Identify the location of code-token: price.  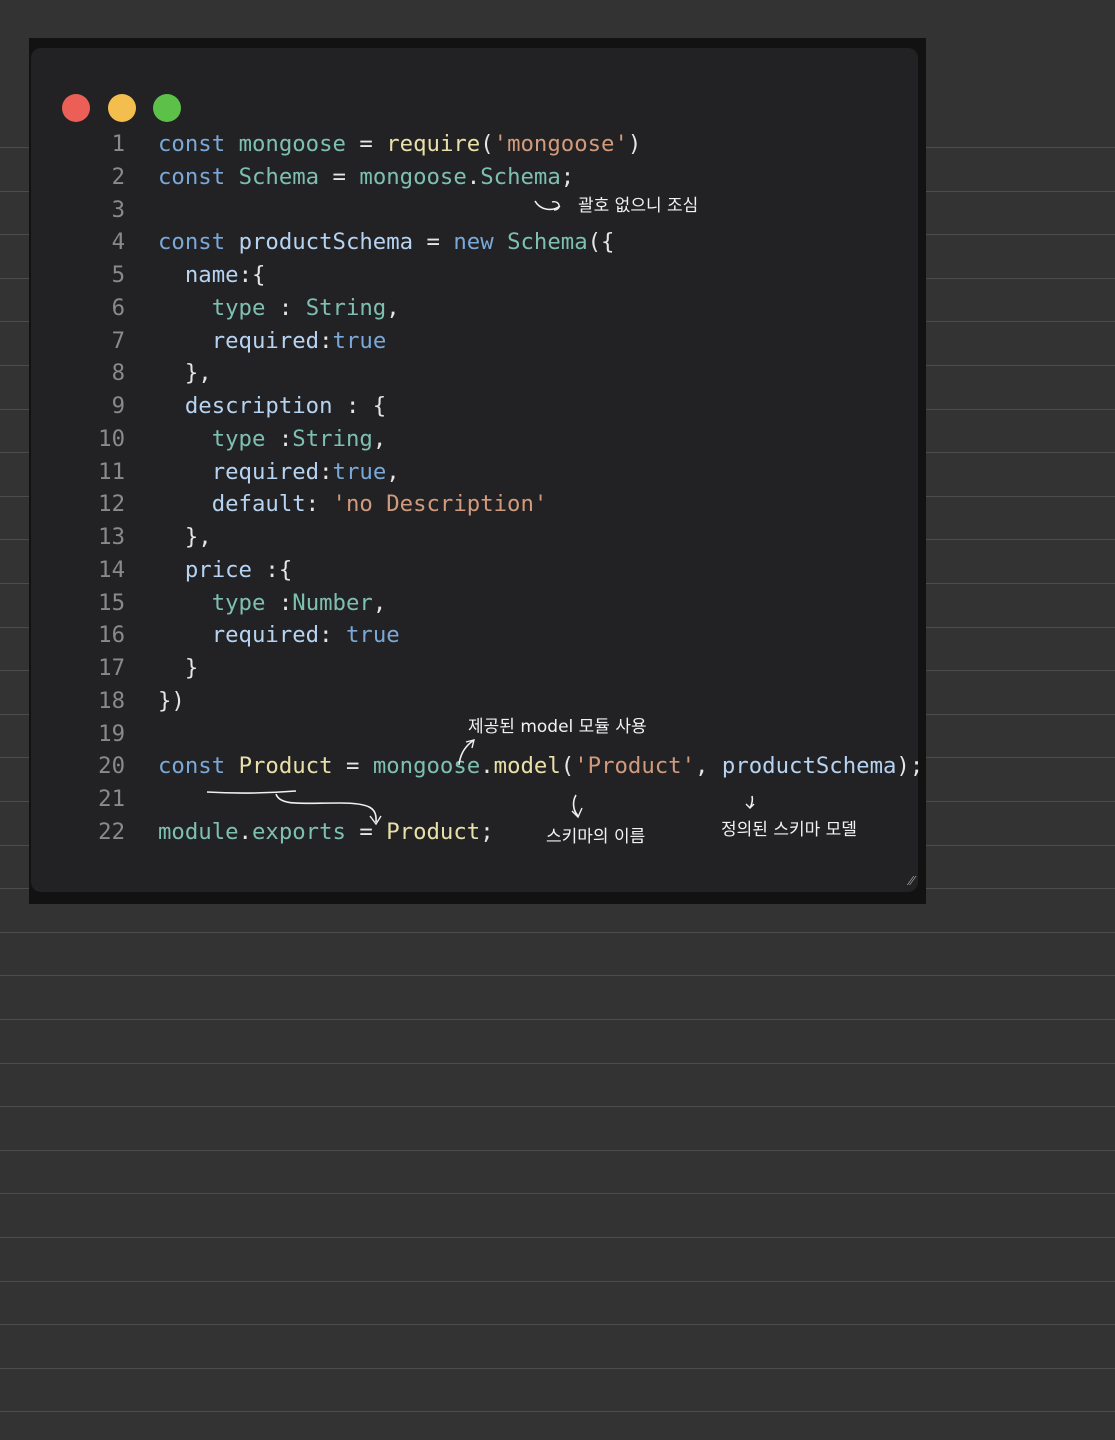
(218, 569).